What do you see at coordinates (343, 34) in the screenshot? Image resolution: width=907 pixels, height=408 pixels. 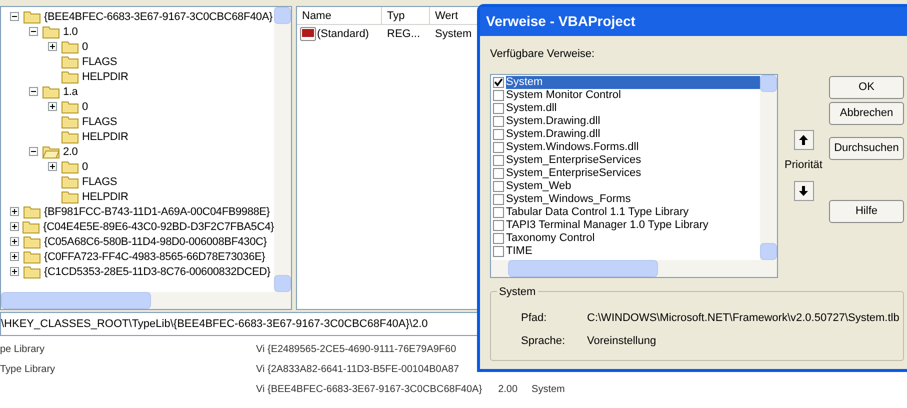 I see `table-cell-text: (Standard)` at bounding box center [343, 34].